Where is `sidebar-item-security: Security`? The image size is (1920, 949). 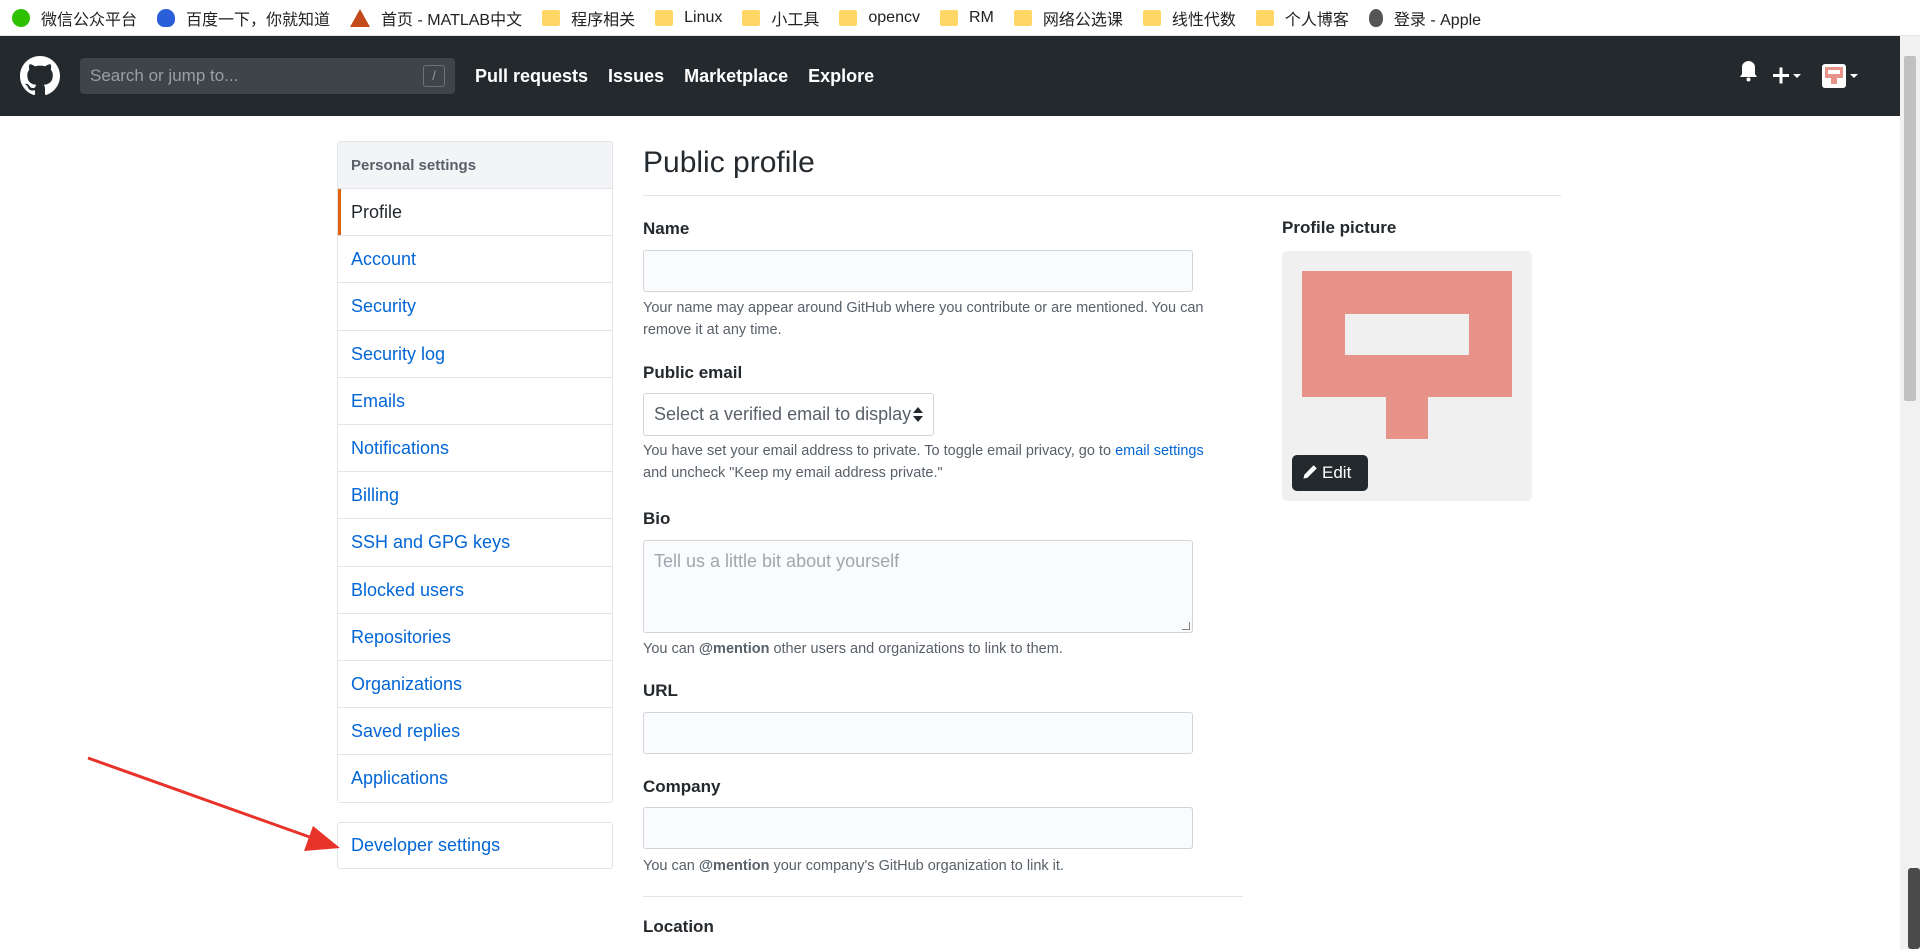
sidebar-item-security: Security is located at coordinates (475, 307).